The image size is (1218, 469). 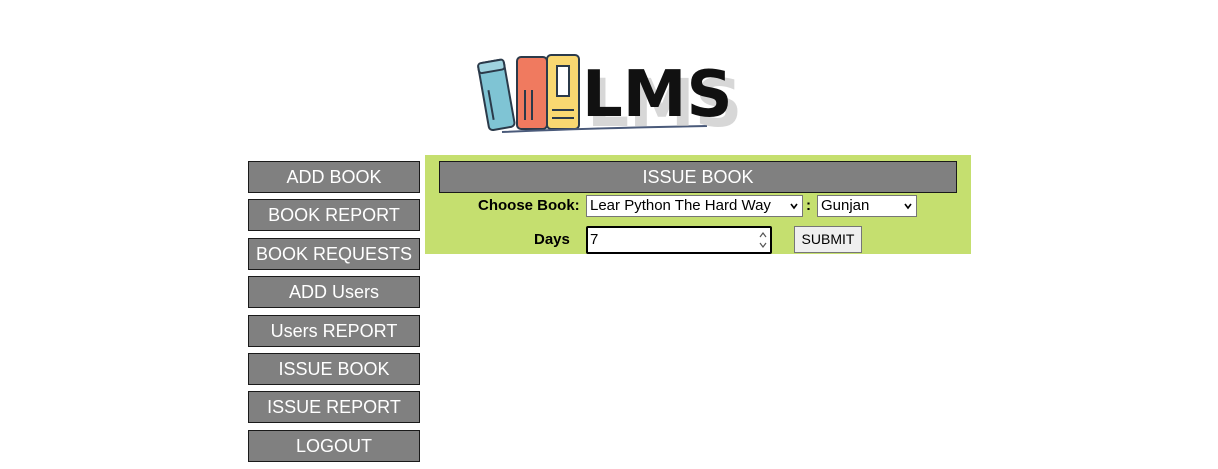 What do you see at coordinates (594, 239) in the screenshot?
I see `days-value: 7` at bounding box center [594, 239].